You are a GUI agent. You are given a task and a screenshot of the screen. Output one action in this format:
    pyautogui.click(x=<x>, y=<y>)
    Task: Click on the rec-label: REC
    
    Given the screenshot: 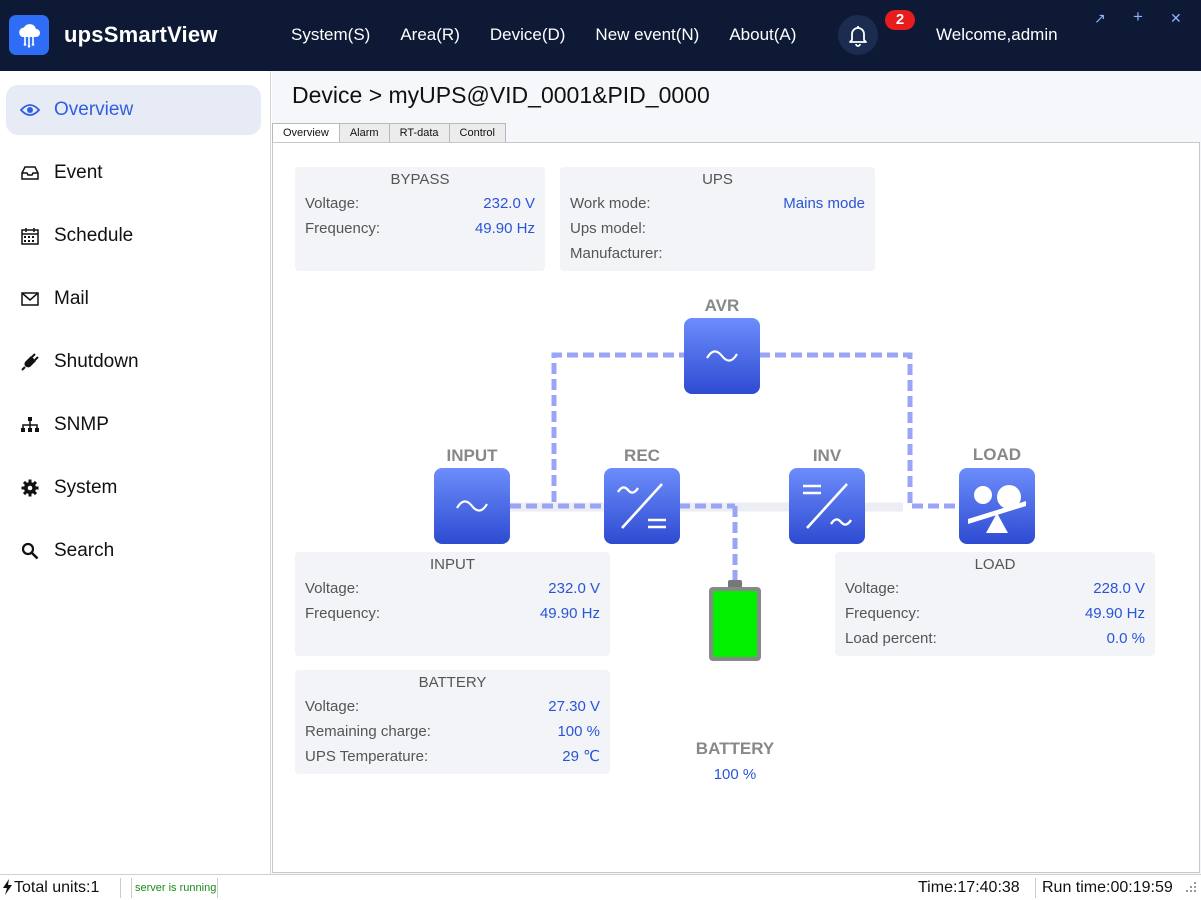 What is the action you would take?
    pyautogui.click(x=642, y=455)
    